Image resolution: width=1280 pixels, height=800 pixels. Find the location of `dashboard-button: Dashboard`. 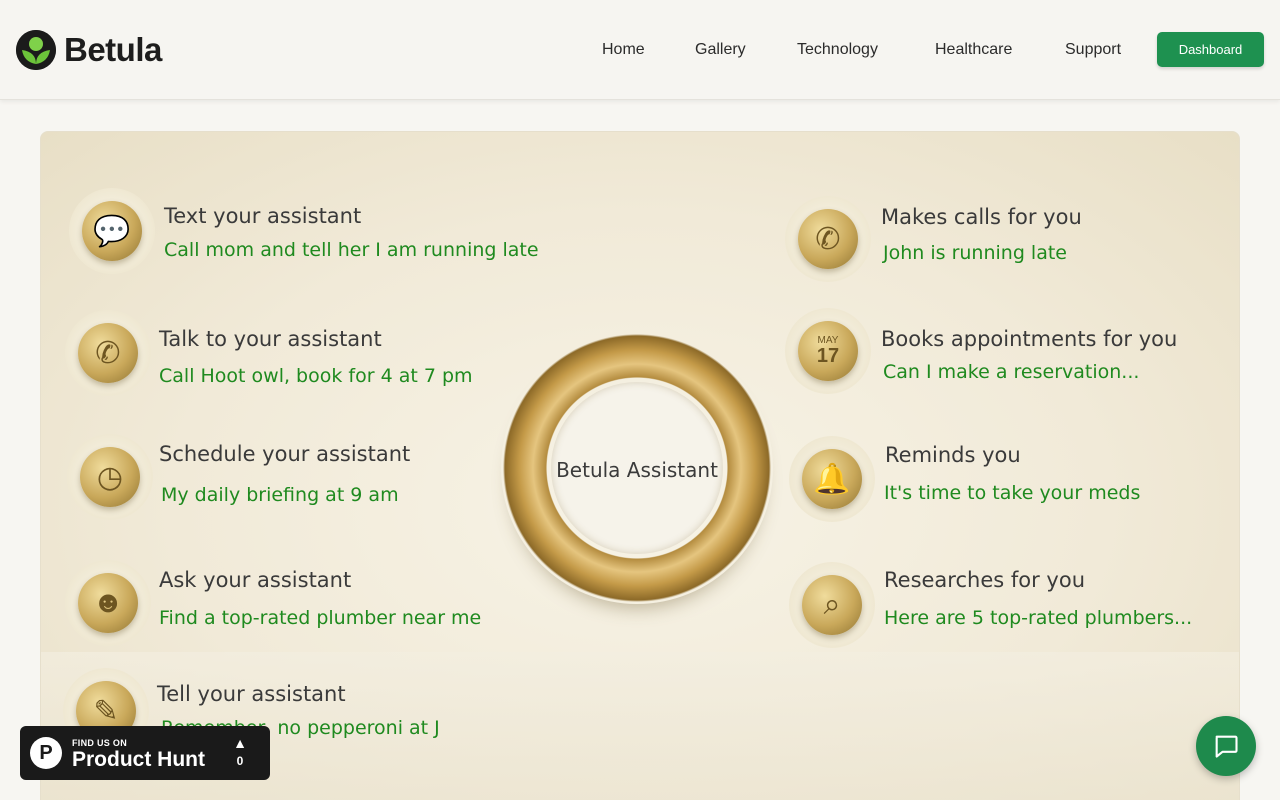

dashboard-button: Dashboard is located at coordinates (1210, 49).